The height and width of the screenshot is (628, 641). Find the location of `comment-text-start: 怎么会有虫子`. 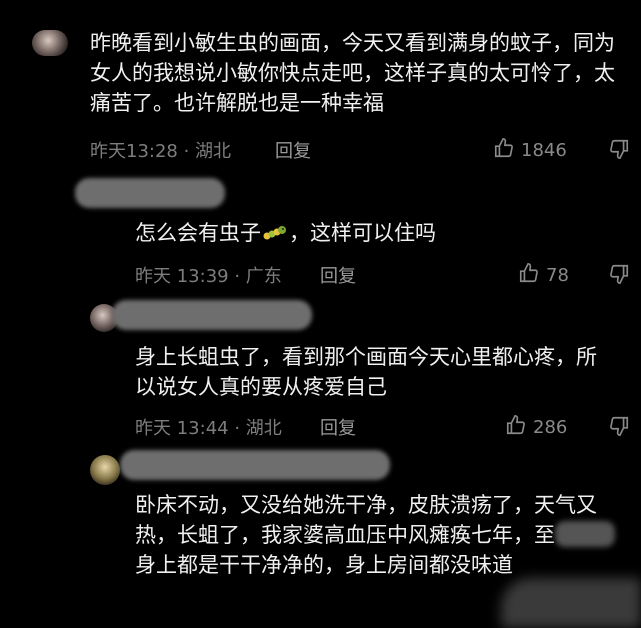

comment-text-start: 怎么会有虫子 is located at coordinates (198, 233).